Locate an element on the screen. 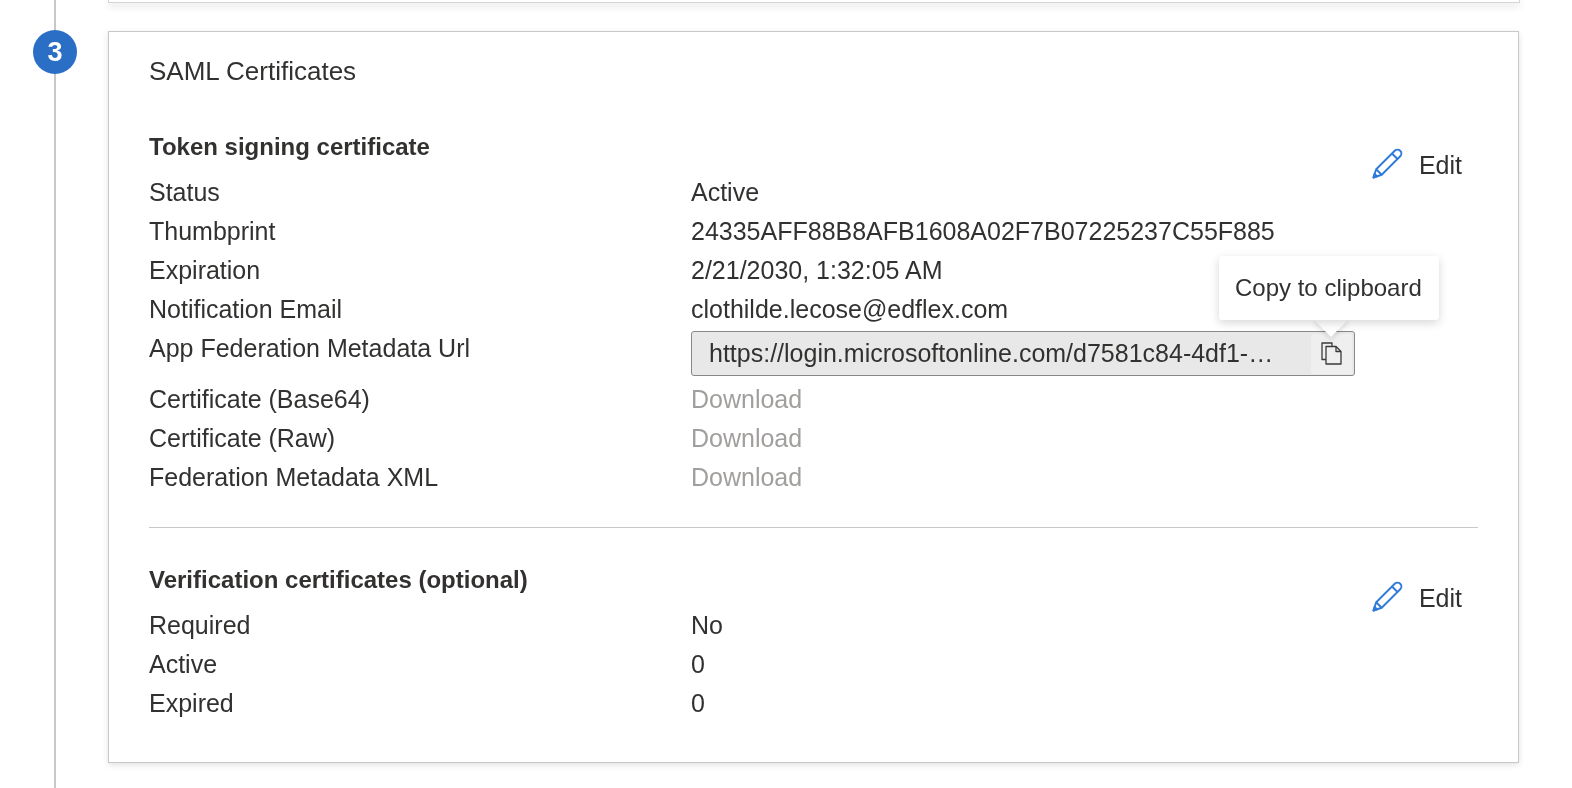  field-label: Expired is located at coordinates (191, 703).